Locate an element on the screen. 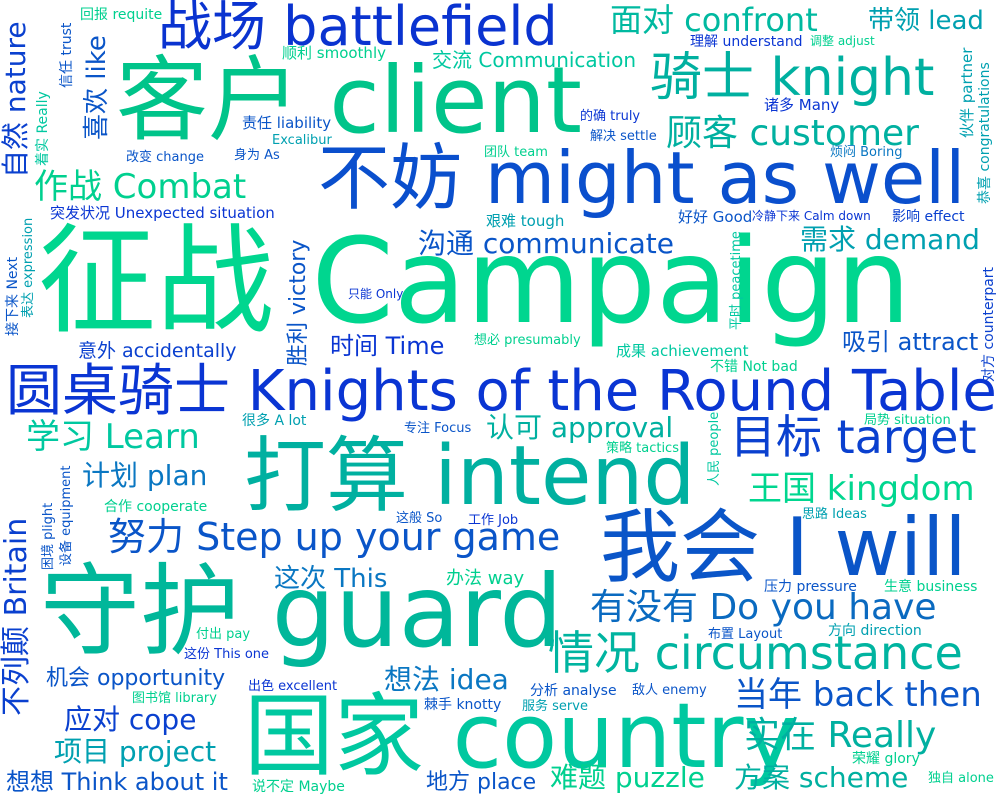 This screenshot has height=800, width=1000. cloud-word: 回报 requite is located at coordinates (121, 15).